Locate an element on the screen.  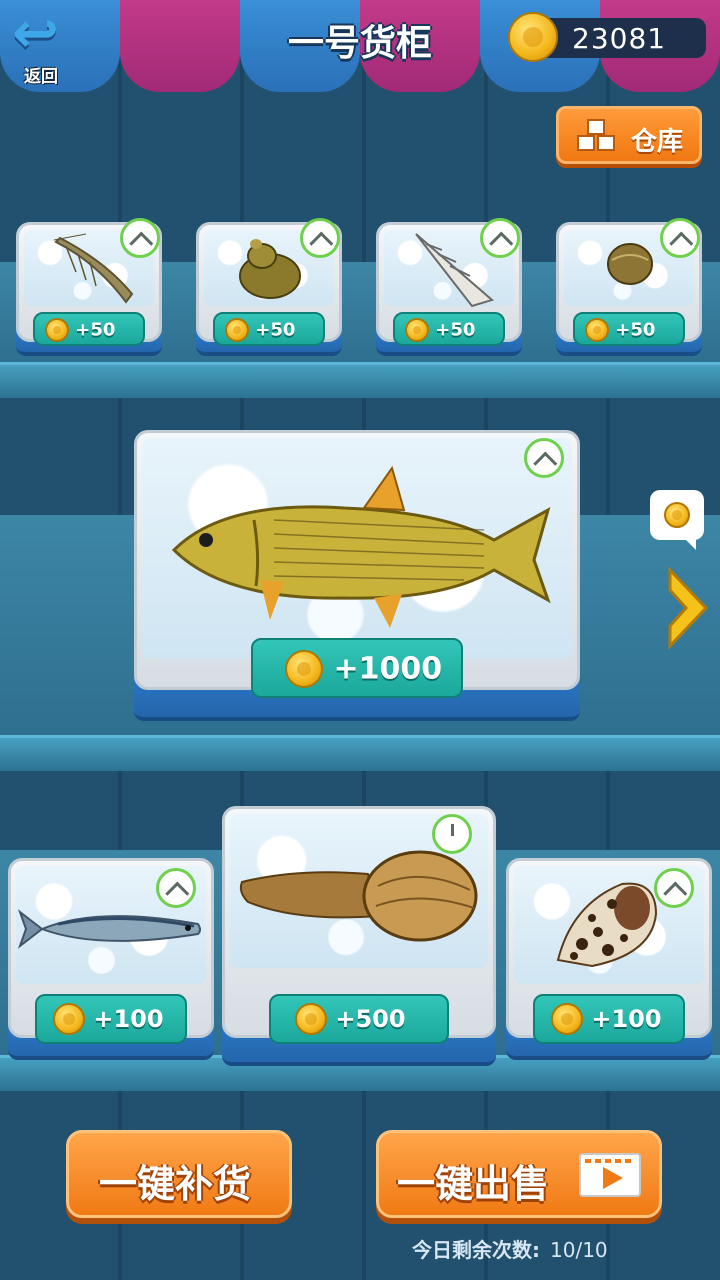
video-ad-icon is located at coordinates (610, 1175).